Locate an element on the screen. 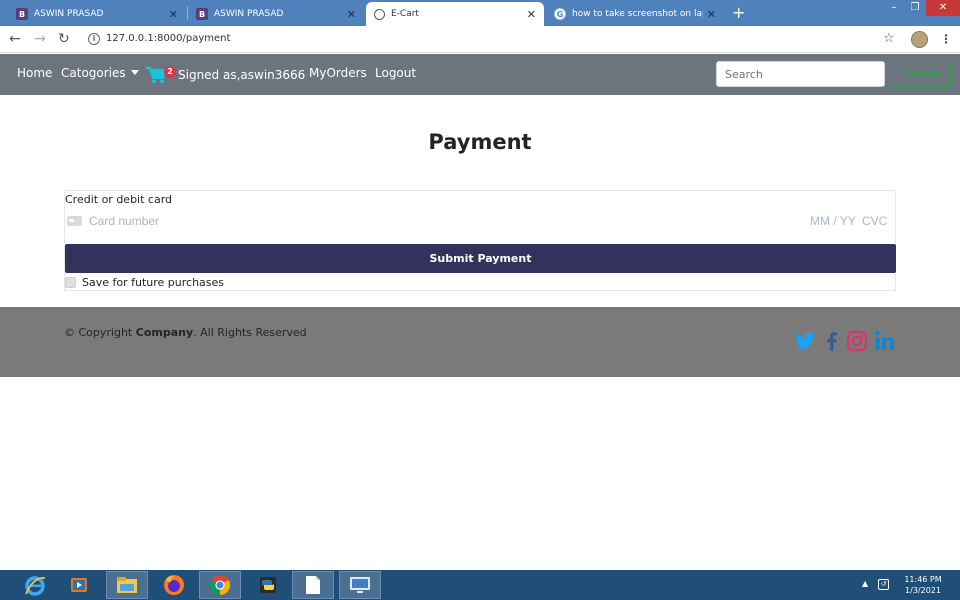  notepad-icon is located at coordinates (313, 585).